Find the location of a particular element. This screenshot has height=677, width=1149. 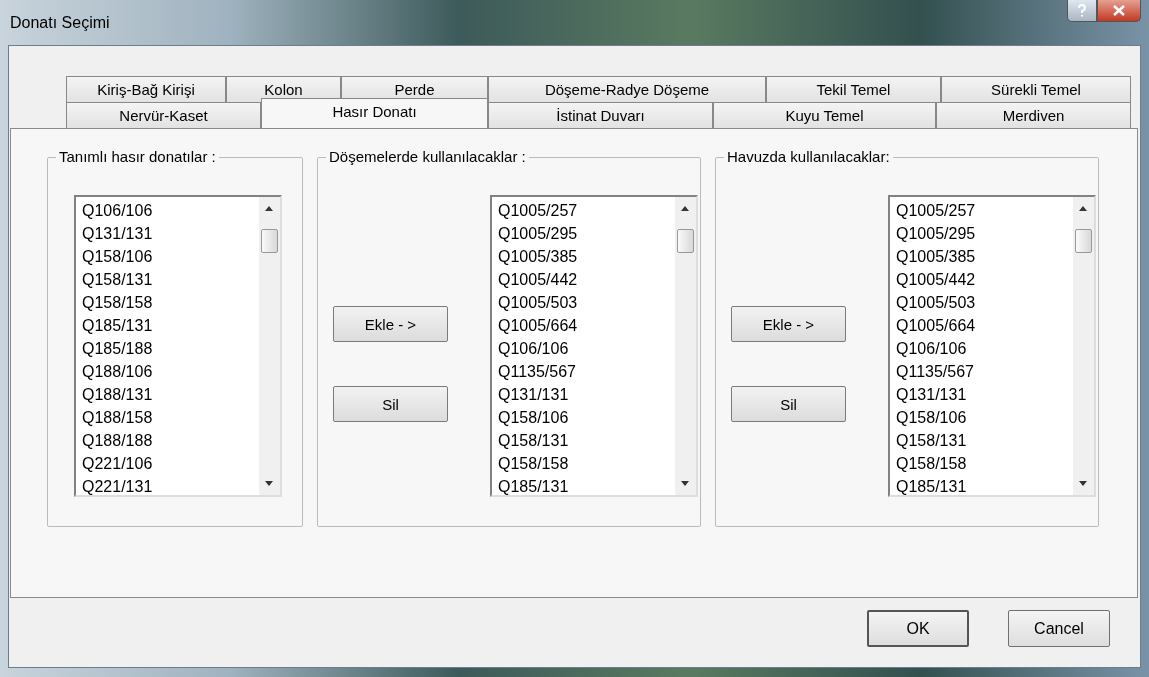

tab: Kuyu Temel is located at coordinates (824, 115).